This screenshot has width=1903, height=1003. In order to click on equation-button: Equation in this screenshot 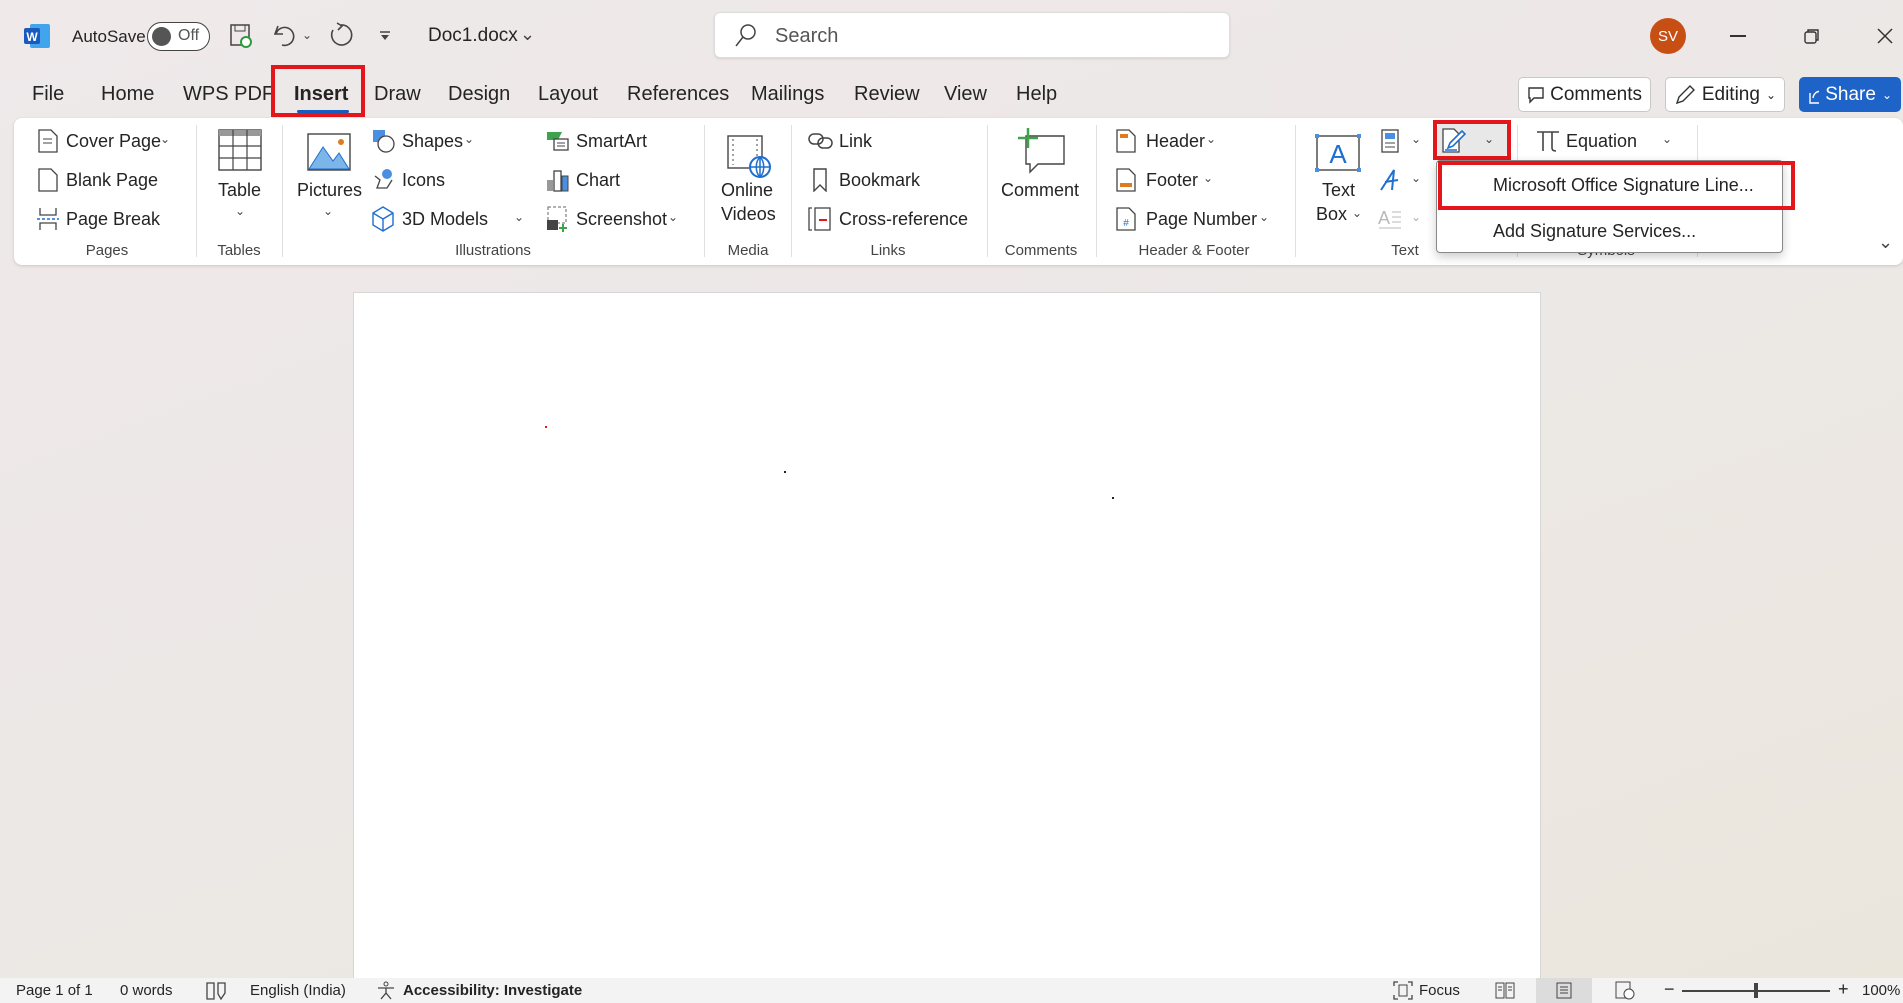, I will do `click(1601, 141)`.